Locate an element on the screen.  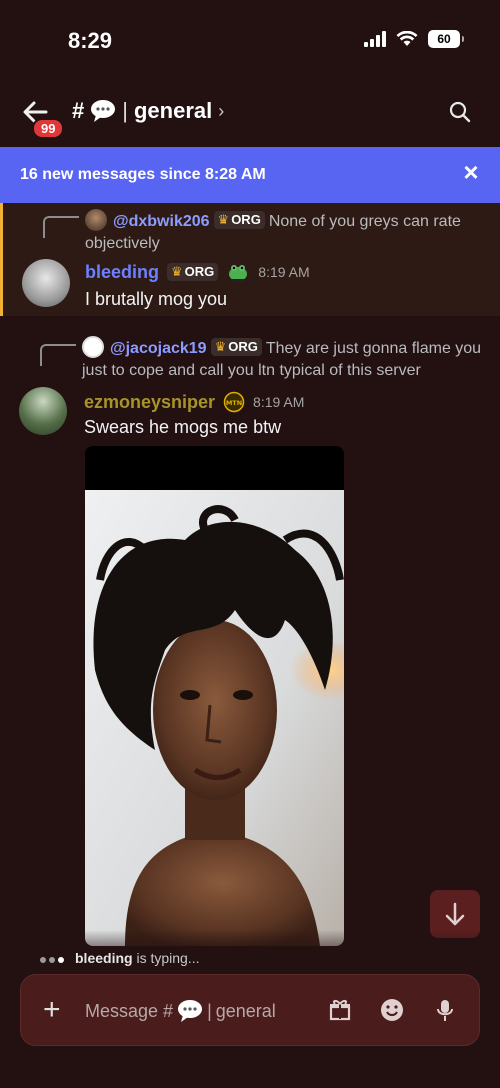
placeholder-prefix: Message # is located at coordinates (129, 1010).